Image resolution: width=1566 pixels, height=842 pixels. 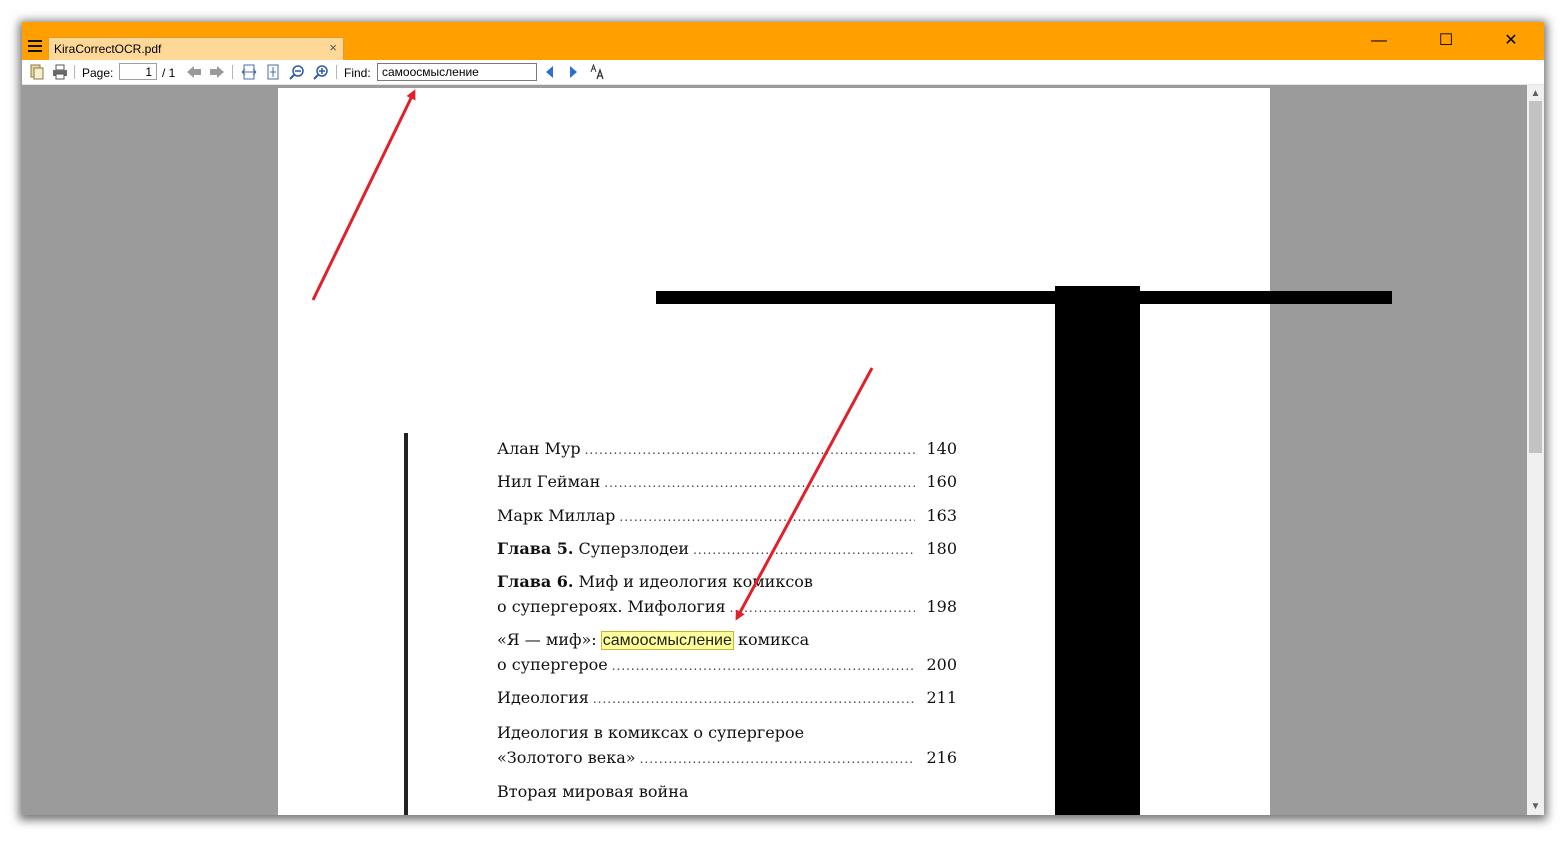 What do you see at coordinates (35, 47) in the screenshot?
I see `hamburger-menu-icon` at bounding box center [35, 47].